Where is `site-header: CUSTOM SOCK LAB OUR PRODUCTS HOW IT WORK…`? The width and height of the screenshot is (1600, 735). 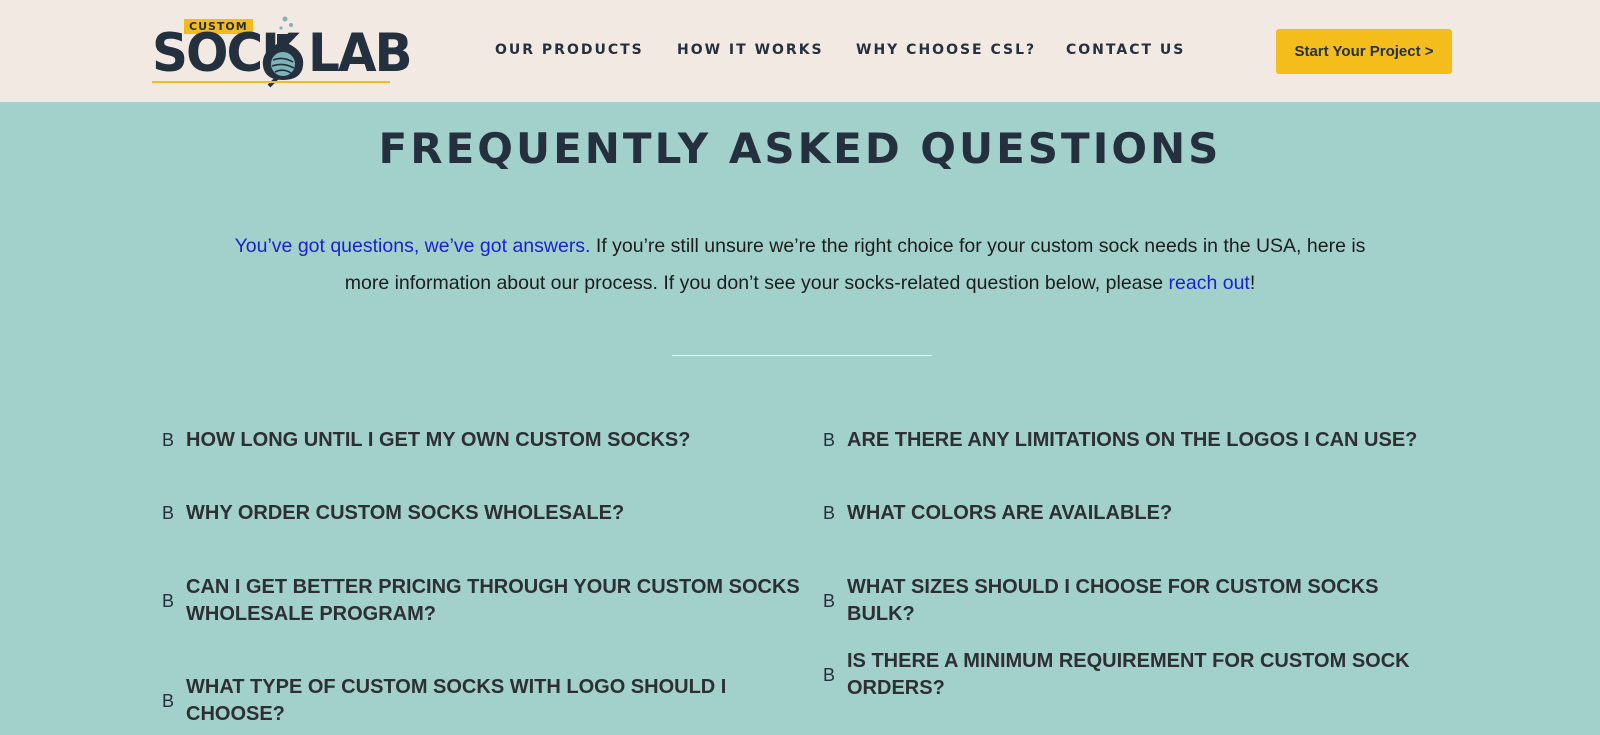
site-header: CUSTOM SOCK LAB OUR PRODUCTS HOW IT WORK… is located at coordinates (800, 51).